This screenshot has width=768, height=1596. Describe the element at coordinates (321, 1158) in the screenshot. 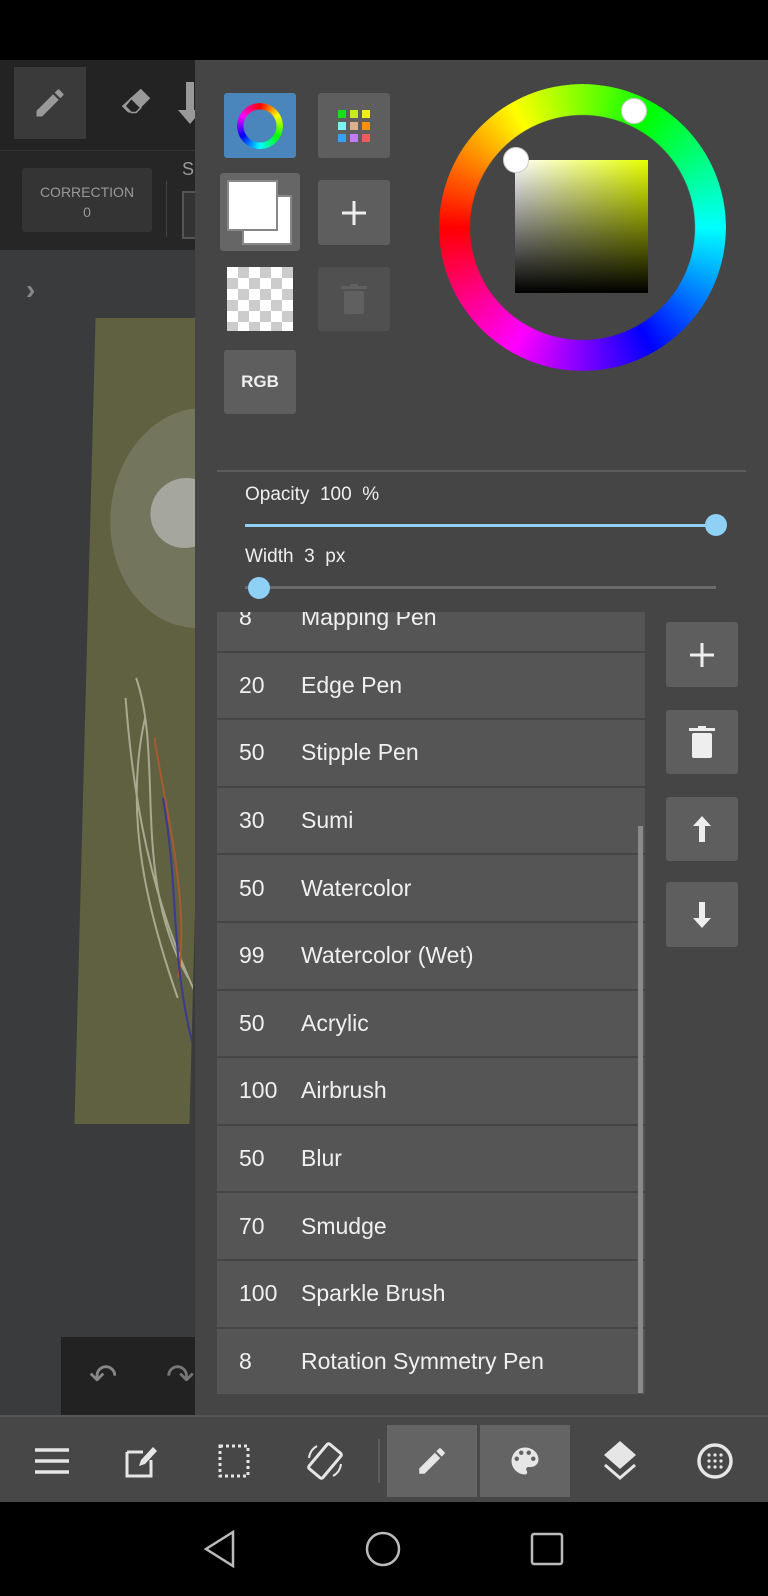

I see `brush-name: Blur` at that location.